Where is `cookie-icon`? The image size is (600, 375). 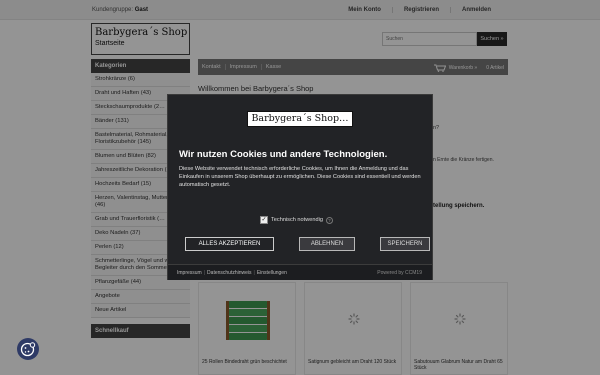 cookie-icon is located at coordinates (28, 349).